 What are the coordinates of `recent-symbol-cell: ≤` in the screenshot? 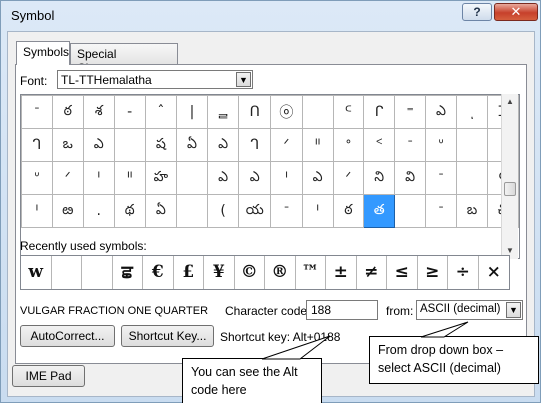 It's located at (402, 272).